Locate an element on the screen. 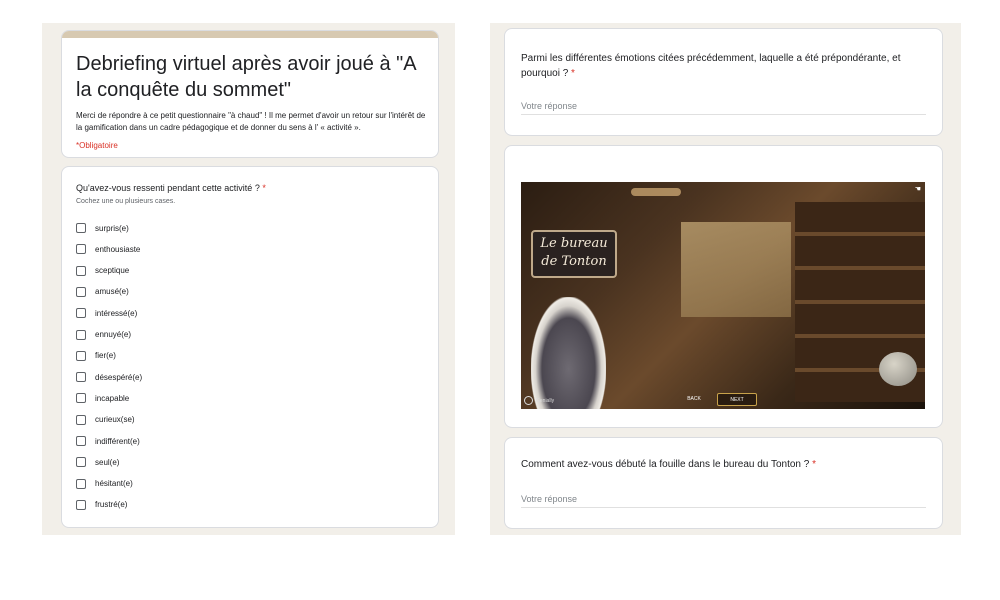  checkbox-option: sceptique is located at coordinates (102, 271).